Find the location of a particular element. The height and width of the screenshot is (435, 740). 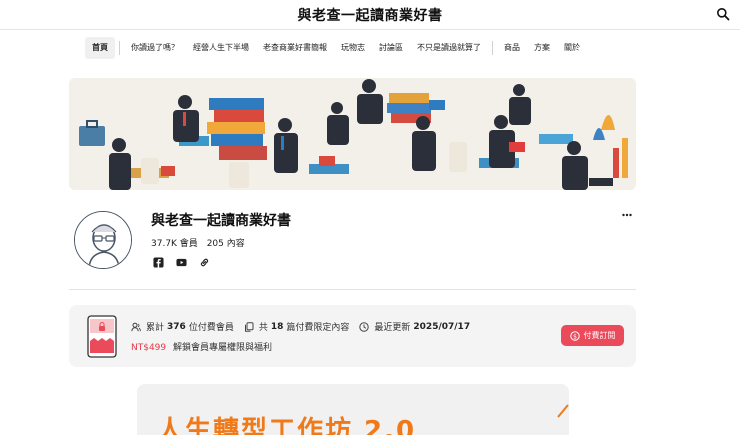

exclusive-prefix: 共 is located at coordinates (263, 328).